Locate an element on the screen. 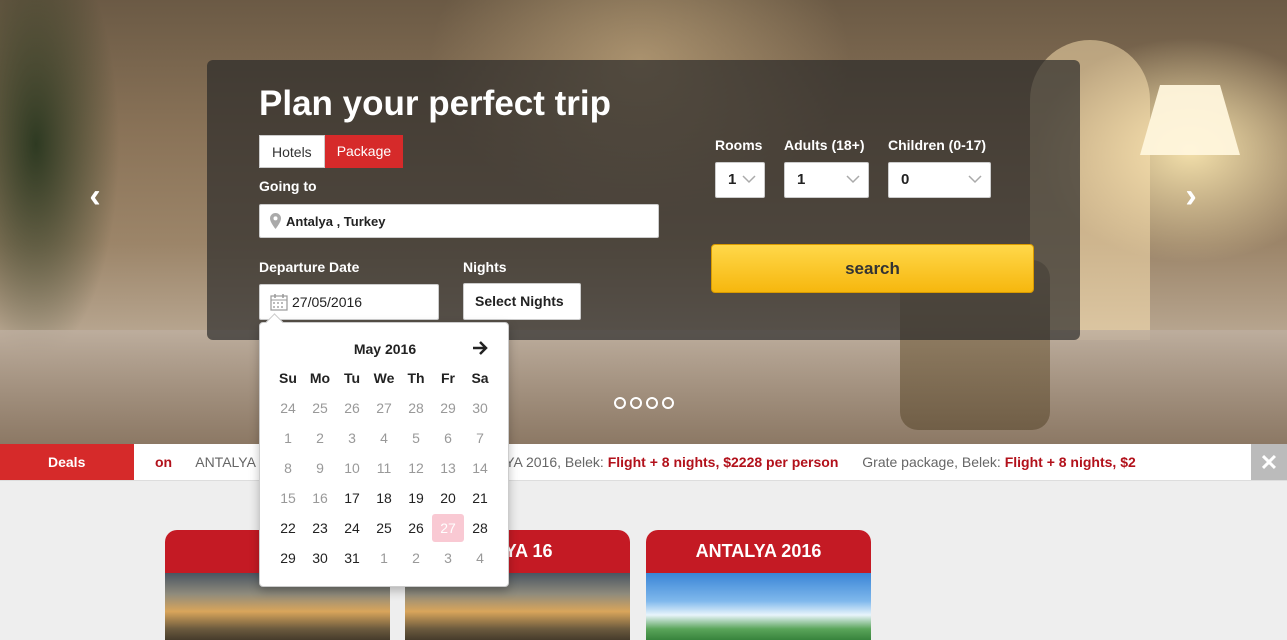 This screenshot has height=640, width=1287. slider-next-icon: › is located at coordinates (1191, 196).